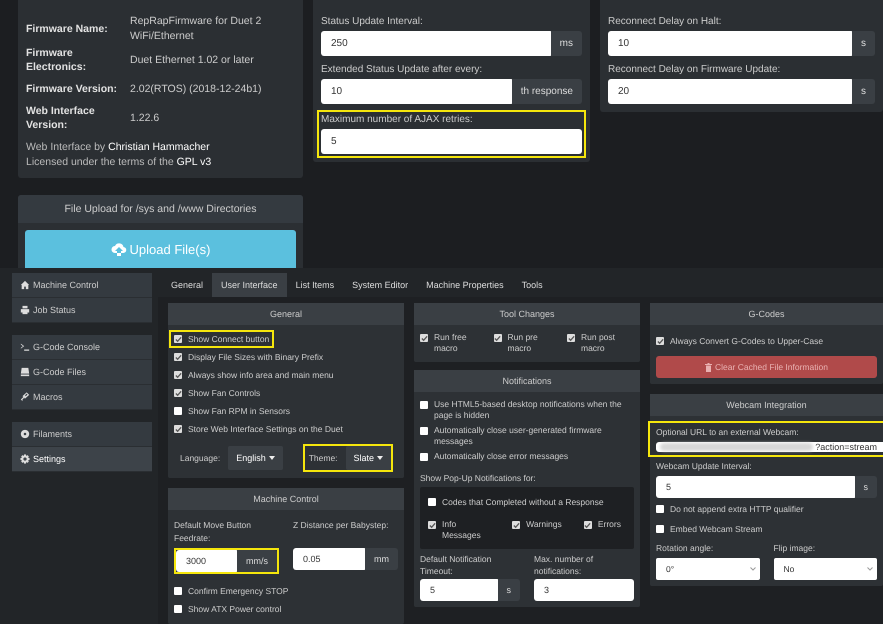 The image size is (883, 624). Describe the element at coordinates (200, 458) in the screenshot. I see `field-label: Language:` at that location.